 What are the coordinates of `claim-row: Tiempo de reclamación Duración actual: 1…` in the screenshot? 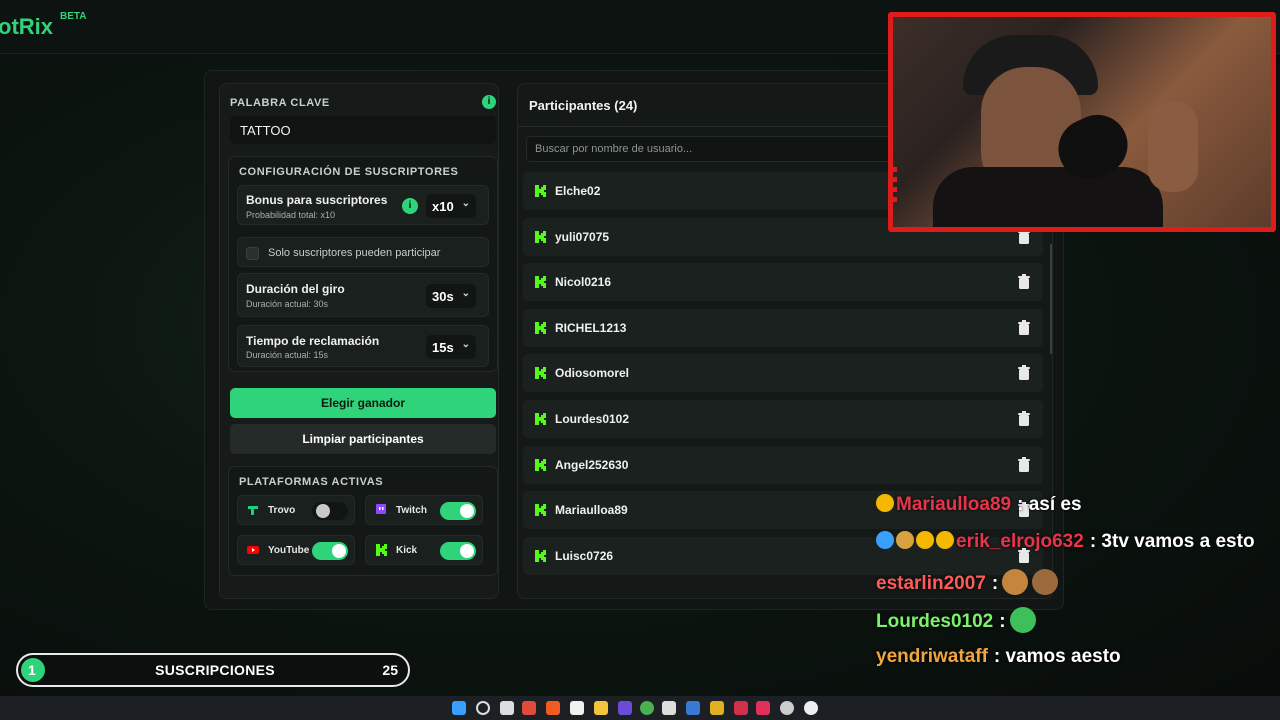 It's located at (363, 346).